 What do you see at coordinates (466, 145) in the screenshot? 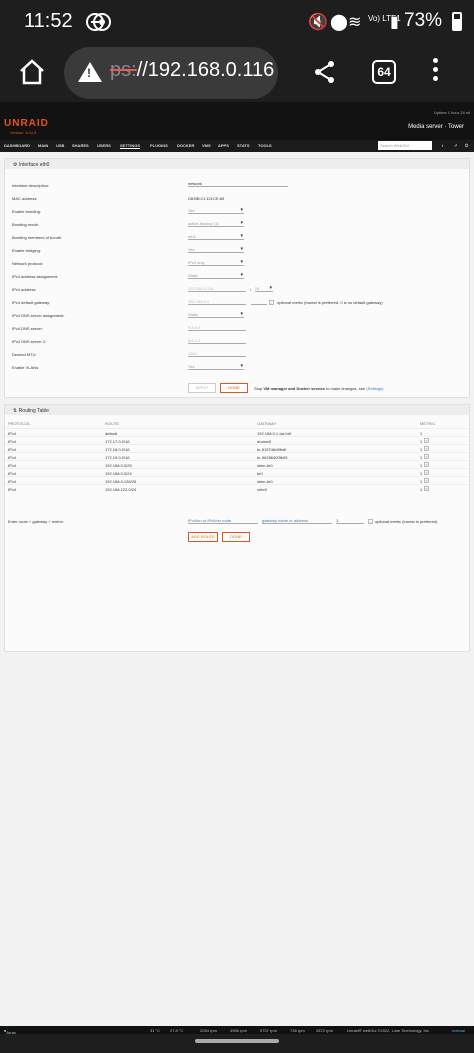
I see `power-icon: ⏻` at bounding box center [466, 145].